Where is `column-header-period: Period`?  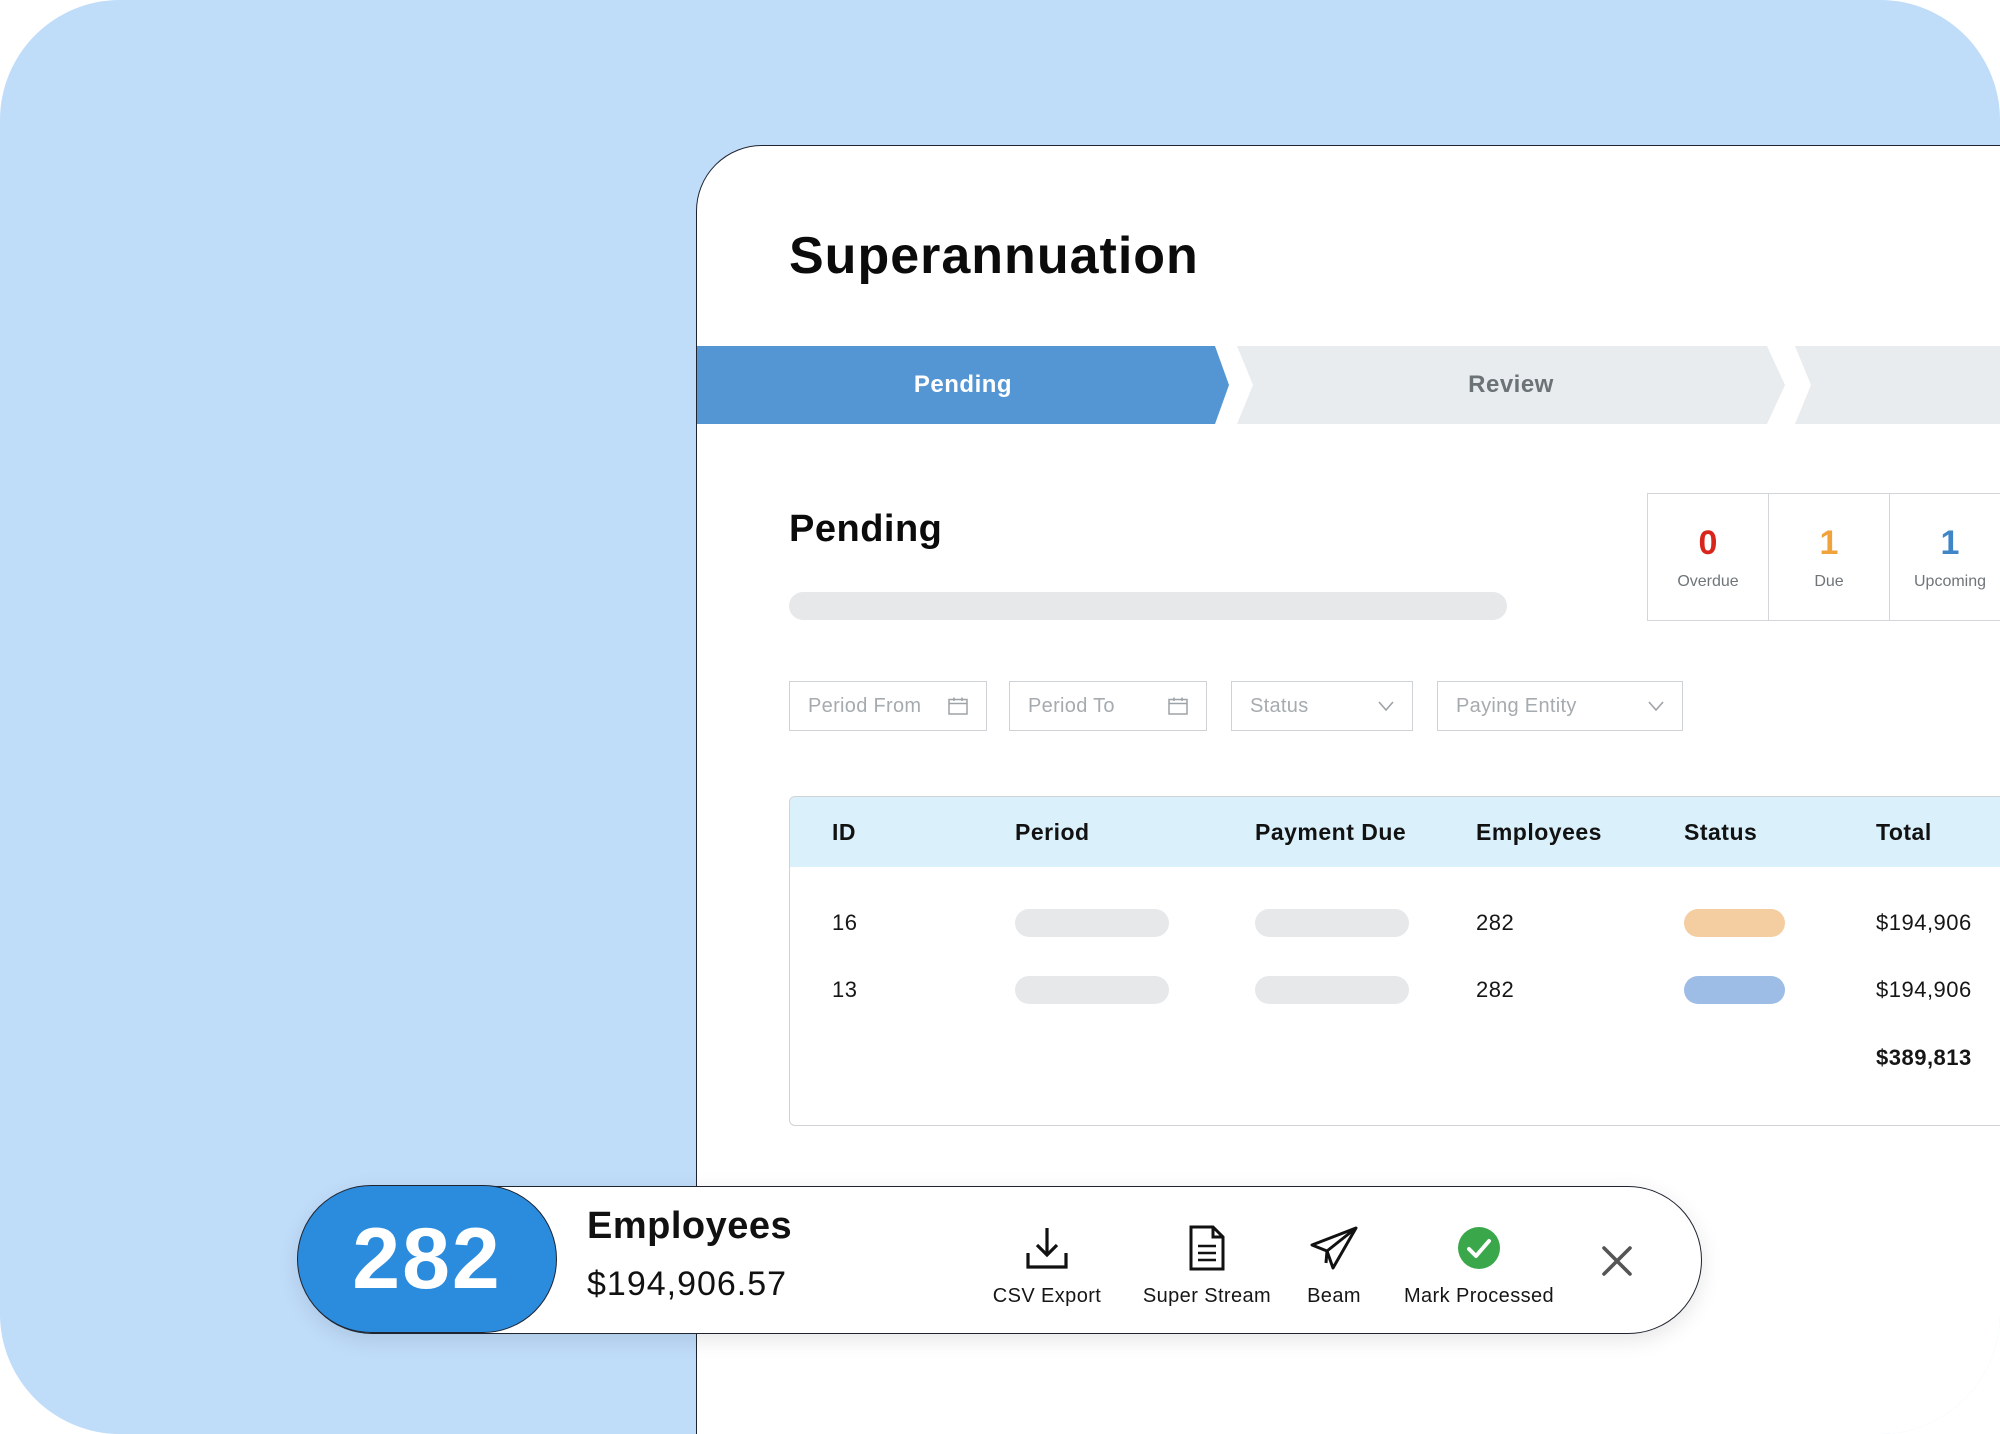
column-header-period: Period is located at coordinates (1052, 832).